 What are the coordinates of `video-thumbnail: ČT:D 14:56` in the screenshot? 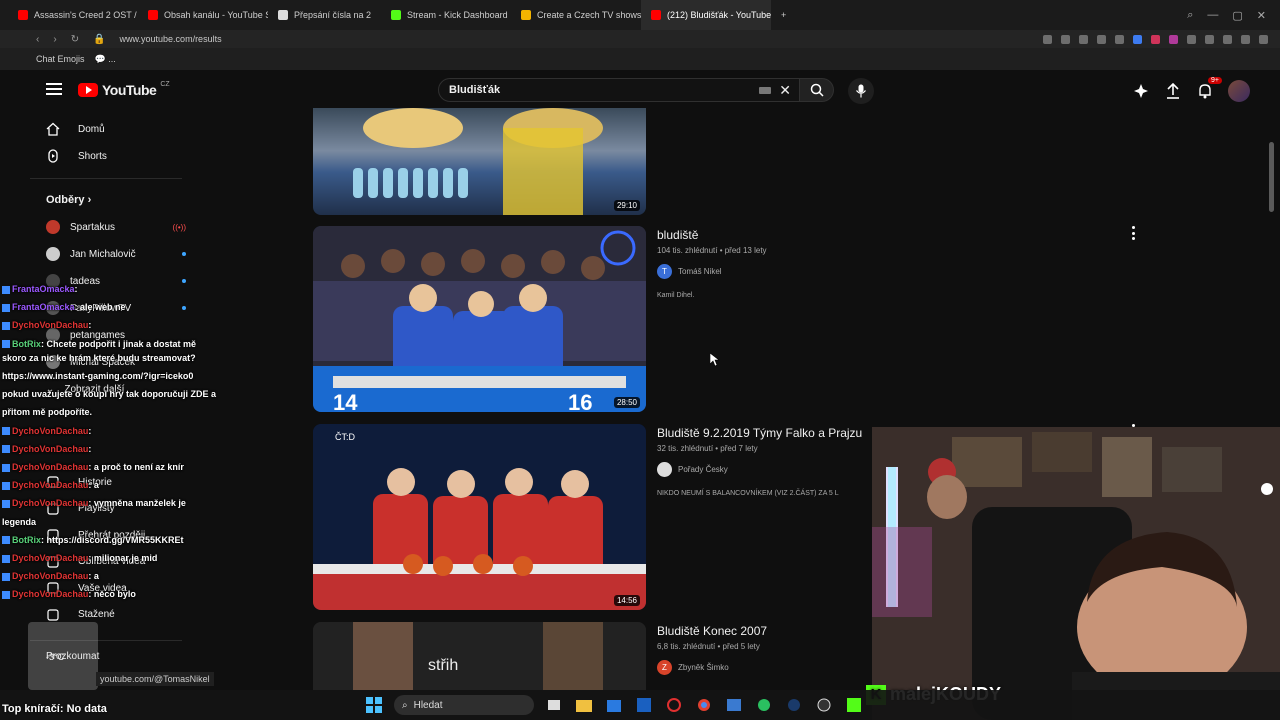 It's located at (479, 517).